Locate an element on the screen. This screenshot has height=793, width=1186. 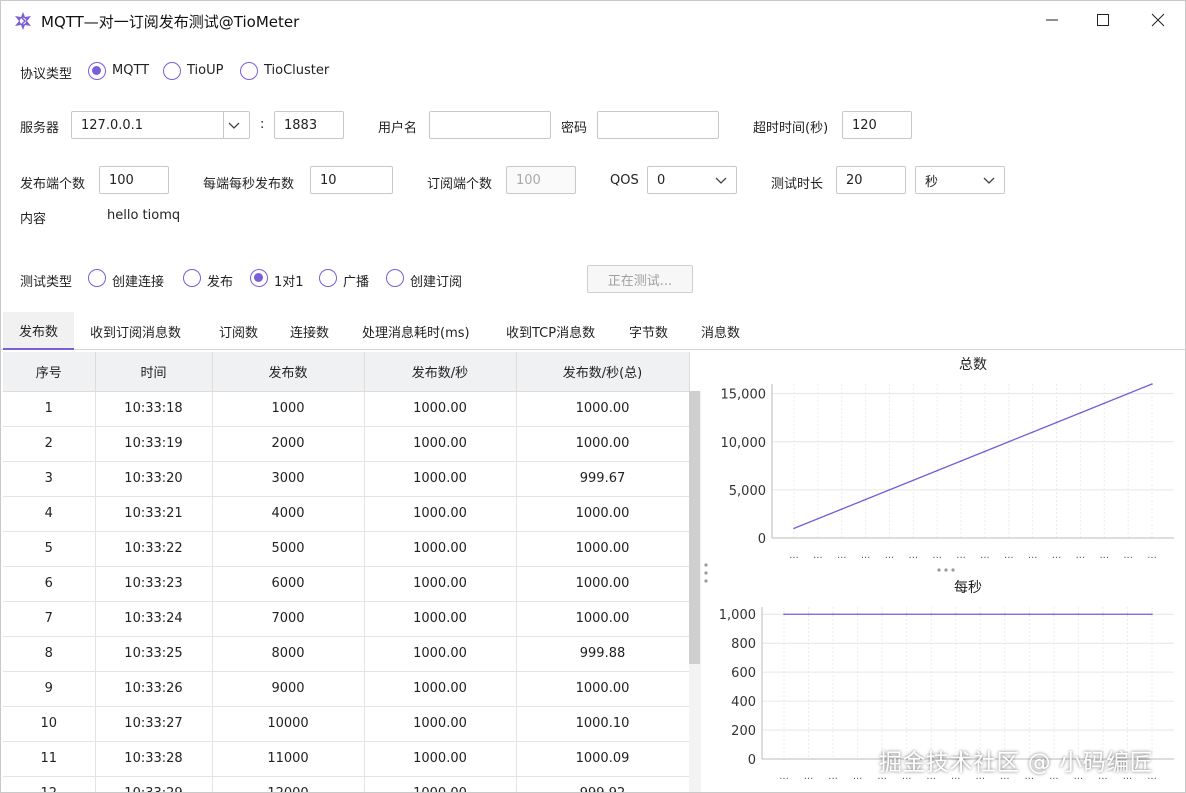
column-header-index: 序号 is located at coordinates (49, 372).